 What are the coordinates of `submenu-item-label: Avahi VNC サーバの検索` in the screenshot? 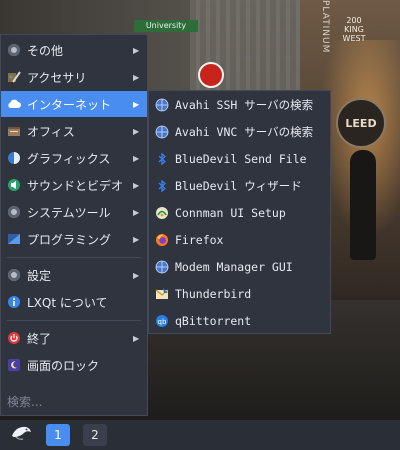 It's located at (244, 132).